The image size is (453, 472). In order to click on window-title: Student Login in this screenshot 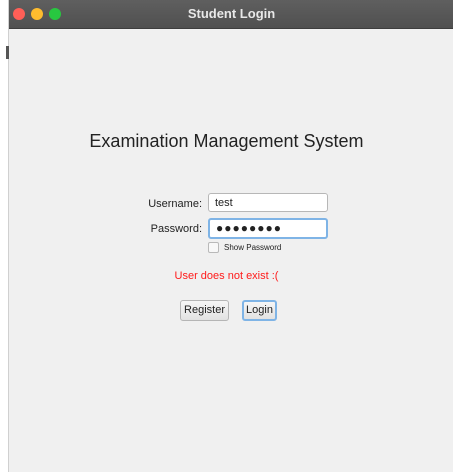, I will do `click(231, 13)`.